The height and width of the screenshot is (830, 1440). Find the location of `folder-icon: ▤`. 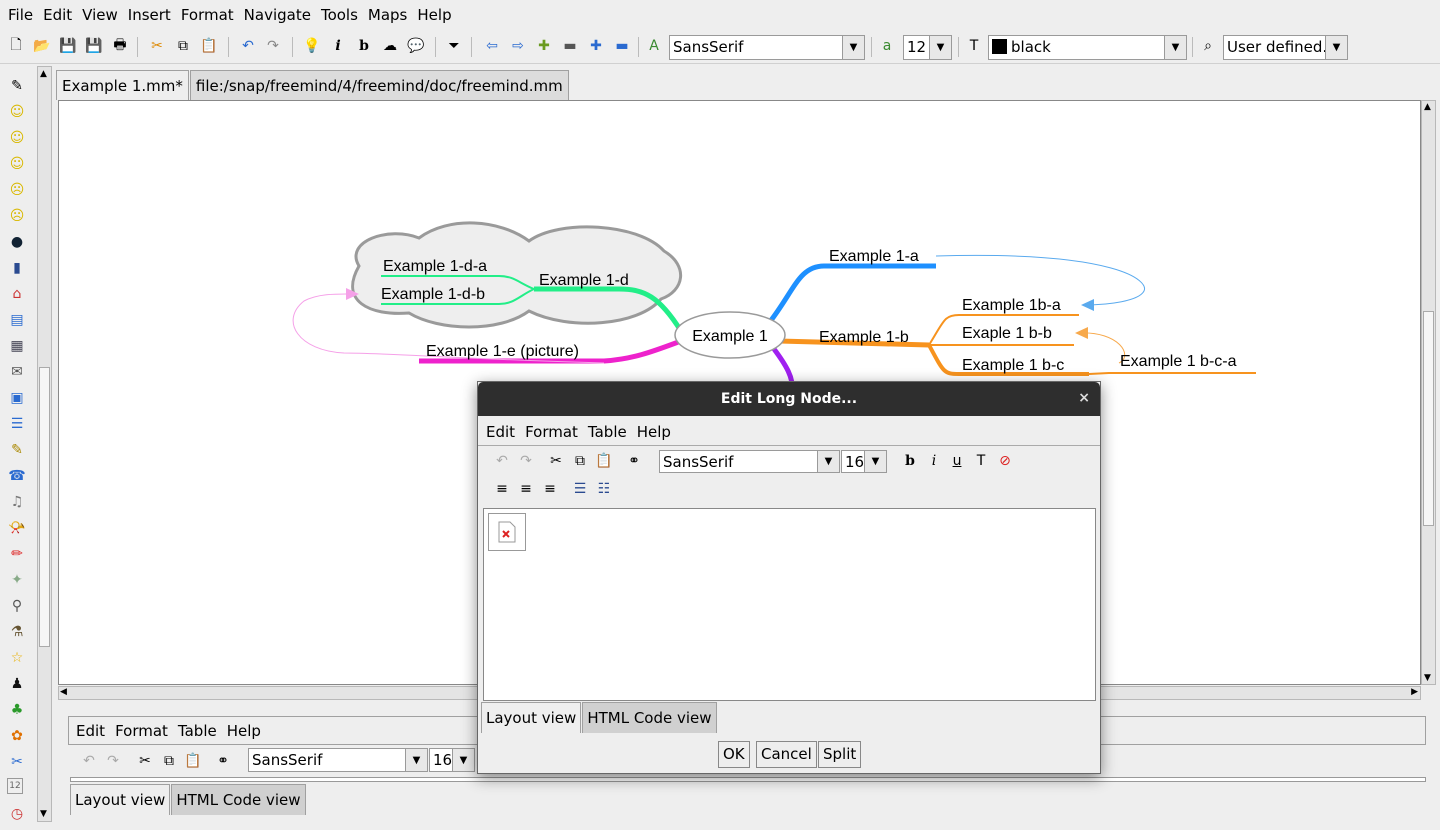

folder-icon: ▤ is located at coordinates (17, 320).